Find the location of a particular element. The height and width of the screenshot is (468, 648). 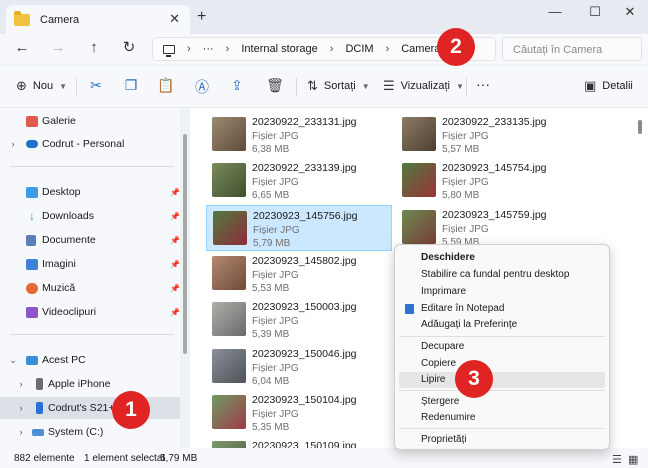

paste-icon: 📋 is located at coordinates (166, 85).